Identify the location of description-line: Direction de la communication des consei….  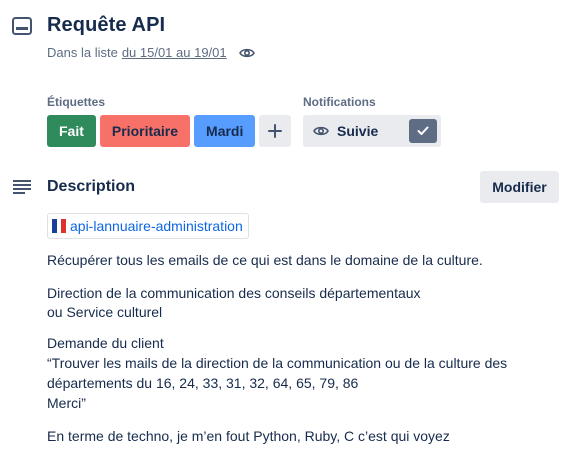
(234, 293).